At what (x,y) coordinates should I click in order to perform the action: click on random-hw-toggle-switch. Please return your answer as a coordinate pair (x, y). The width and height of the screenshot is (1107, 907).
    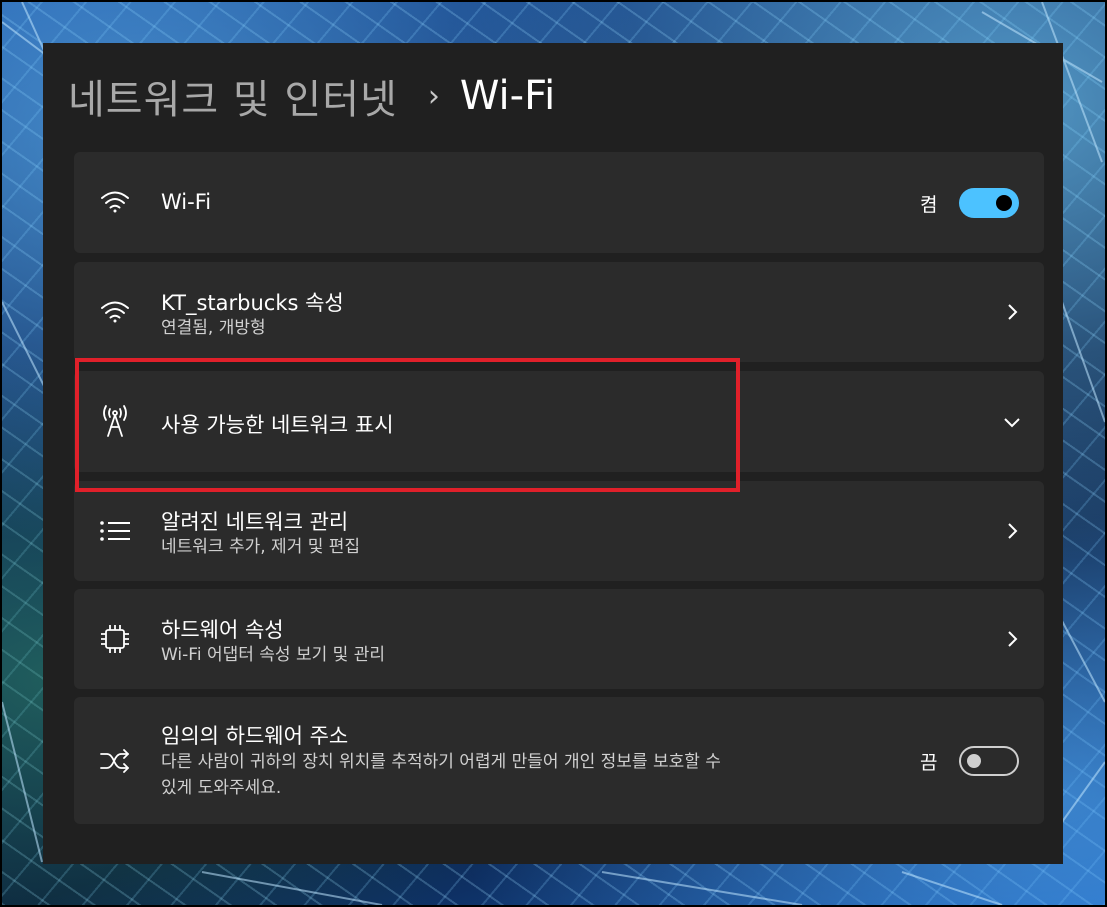
    Looking at the image, I should click on (989, 761).